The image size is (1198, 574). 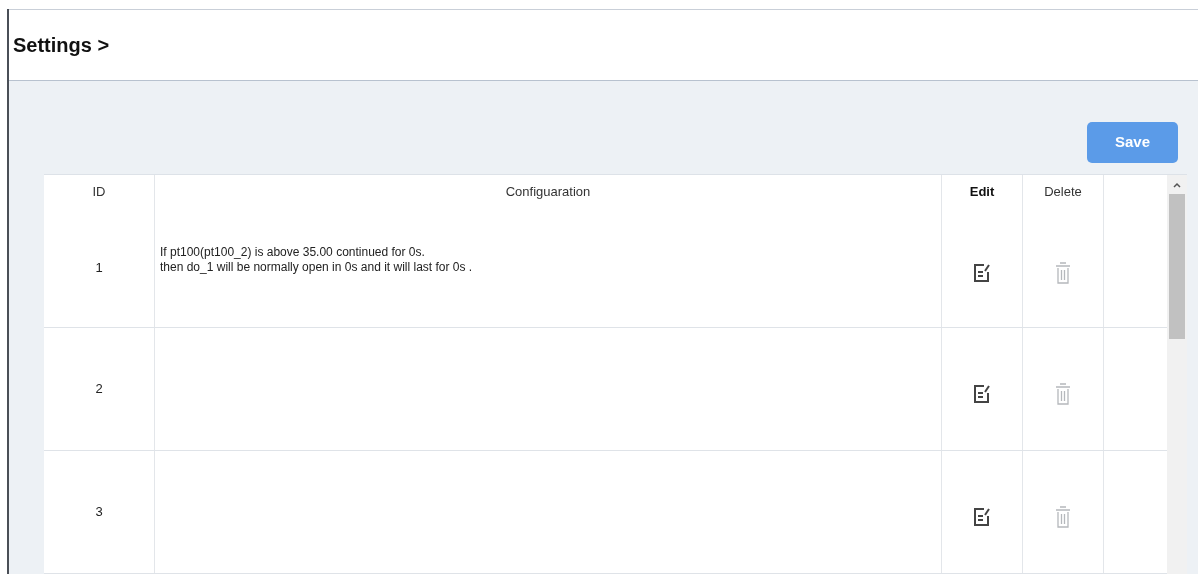 I want to click on row-id: 1, so click(x=99, y=268).